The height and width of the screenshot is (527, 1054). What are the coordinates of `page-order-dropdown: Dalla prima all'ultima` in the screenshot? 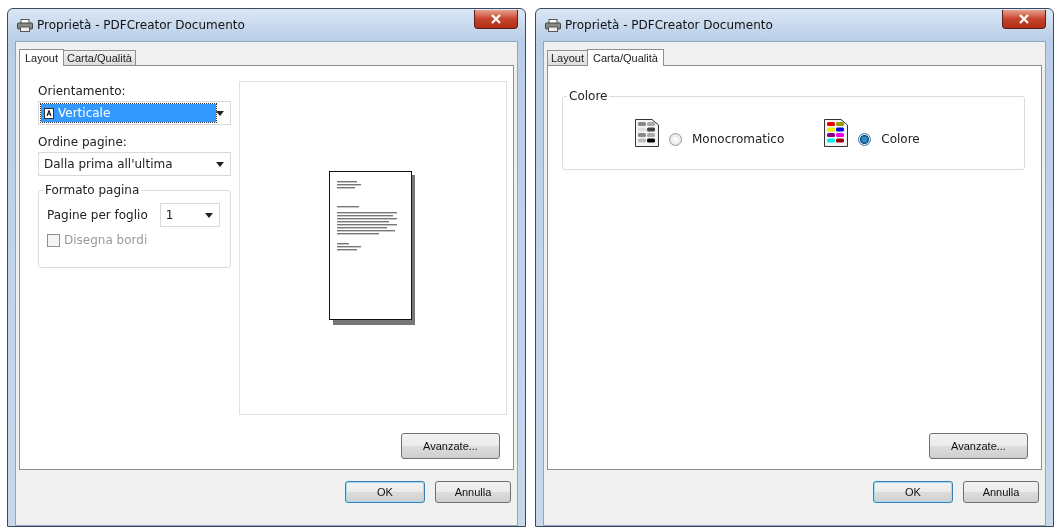 It's located at (134, 164).